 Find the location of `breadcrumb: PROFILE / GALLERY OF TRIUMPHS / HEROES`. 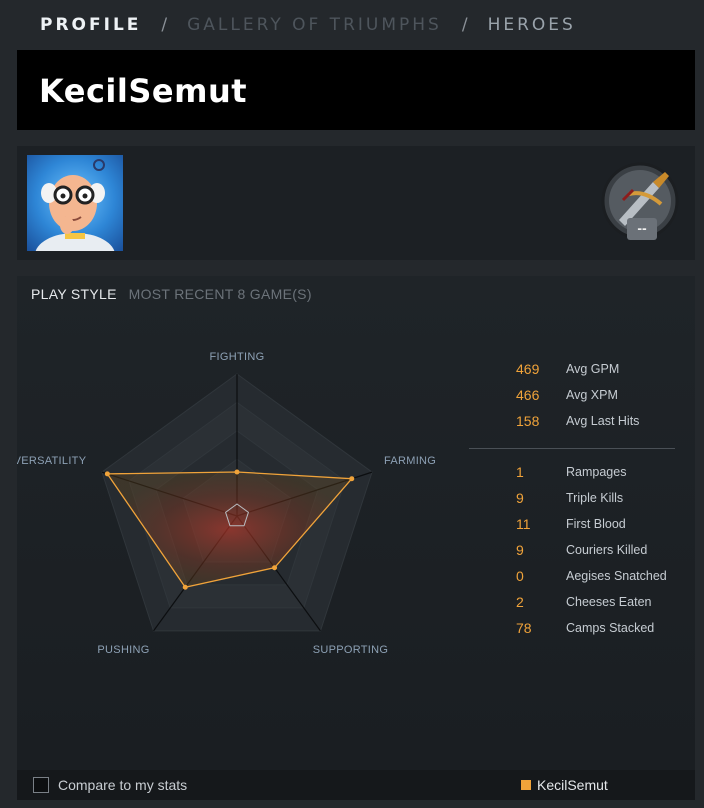

breadcrumb: PROFILE / GALLERY OF TRIUMPHS / HEROES is located at coordinates (308, 25).